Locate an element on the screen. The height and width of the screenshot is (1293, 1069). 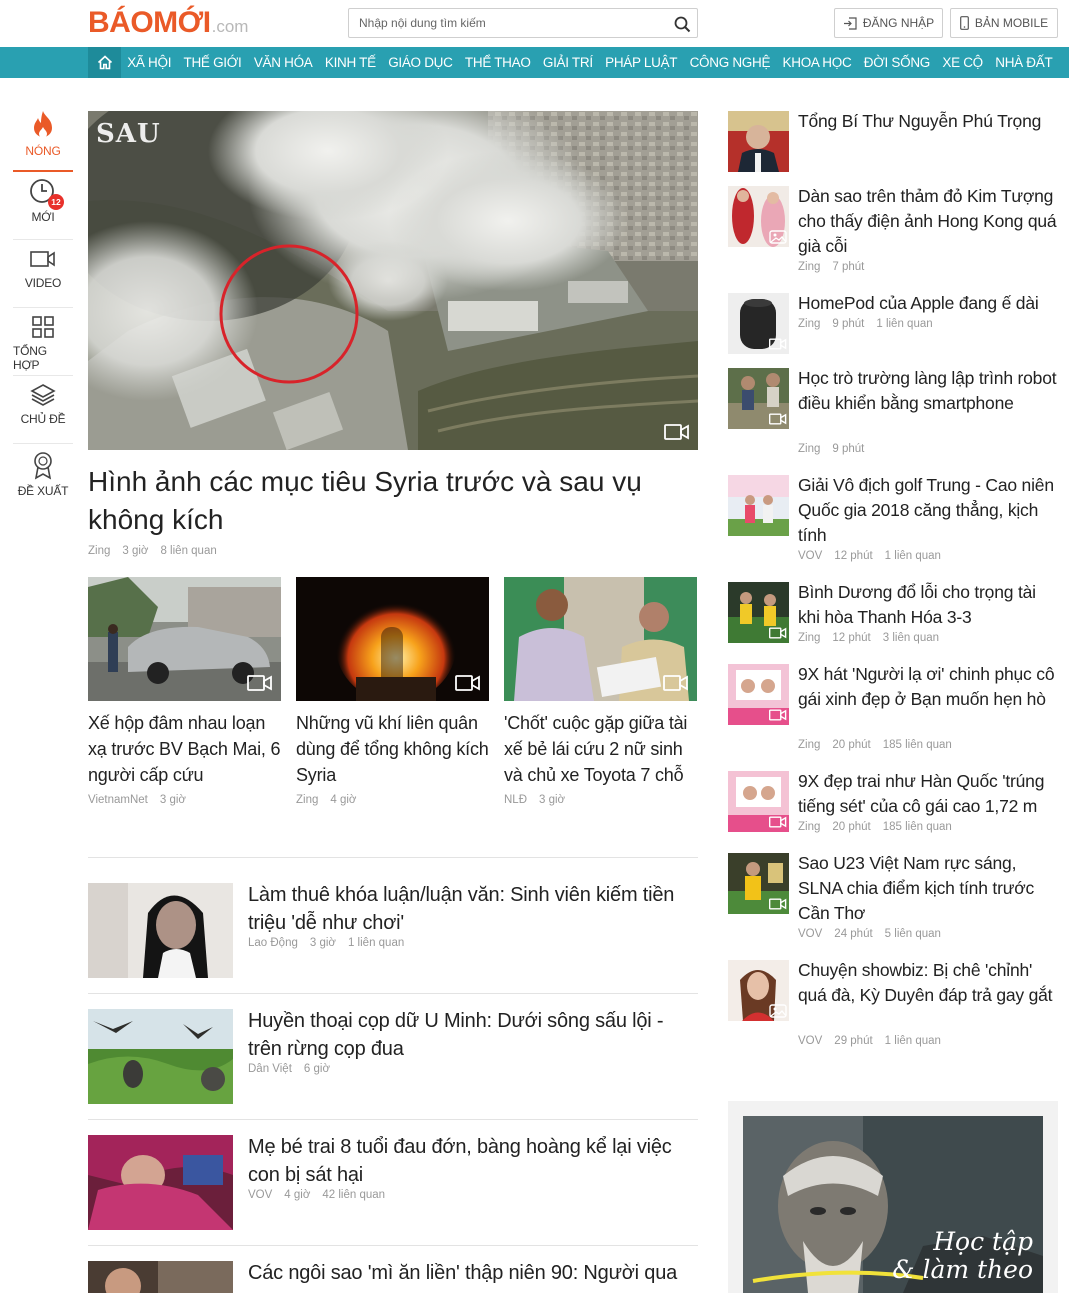
side-time: 20 phút is located at coordinates (851, 745).